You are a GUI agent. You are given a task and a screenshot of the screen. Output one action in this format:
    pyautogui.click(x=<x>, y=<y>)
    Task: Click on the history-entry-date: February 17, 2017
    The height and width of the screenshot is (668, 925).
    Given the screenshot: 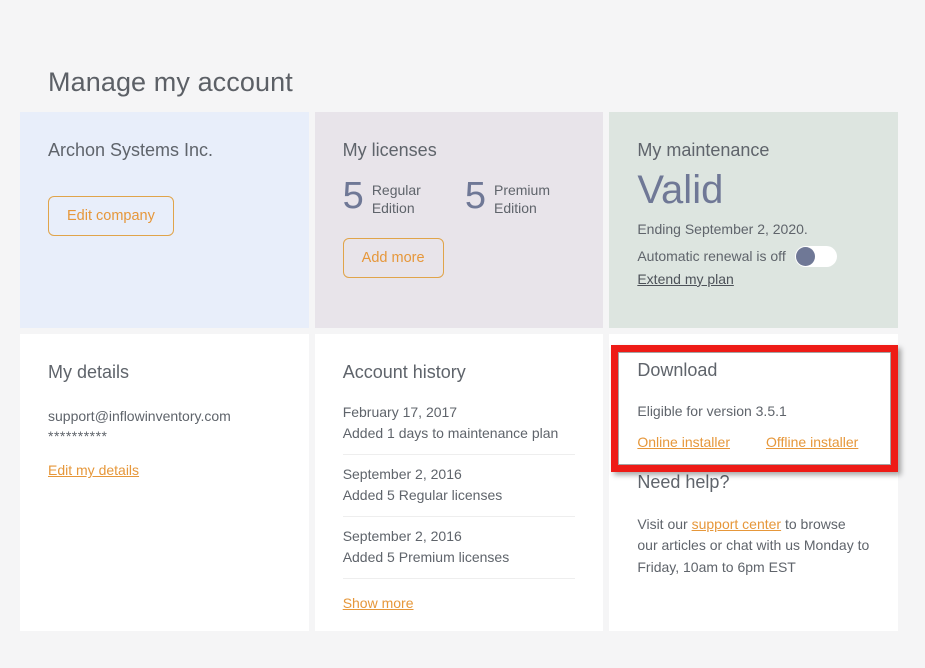 What is the action you would take?
    pyautogui.click(x=400, y=411)
    